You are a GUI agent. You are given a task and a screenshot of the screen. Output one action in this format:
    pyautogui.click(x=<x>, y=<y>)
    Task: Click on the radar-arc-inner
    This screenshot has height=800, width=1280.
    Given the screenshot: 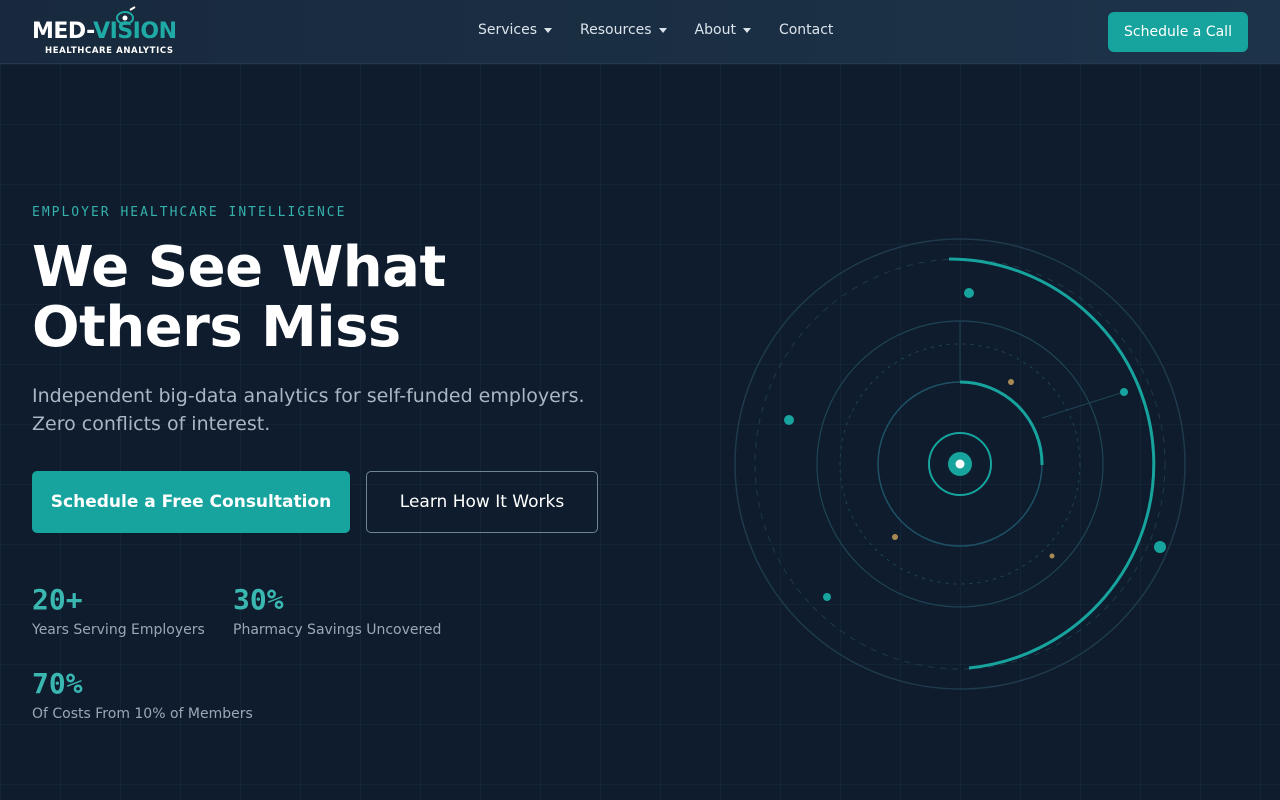 What is the action you would take?
    pyautogui.click(x=1001, y=423)
    